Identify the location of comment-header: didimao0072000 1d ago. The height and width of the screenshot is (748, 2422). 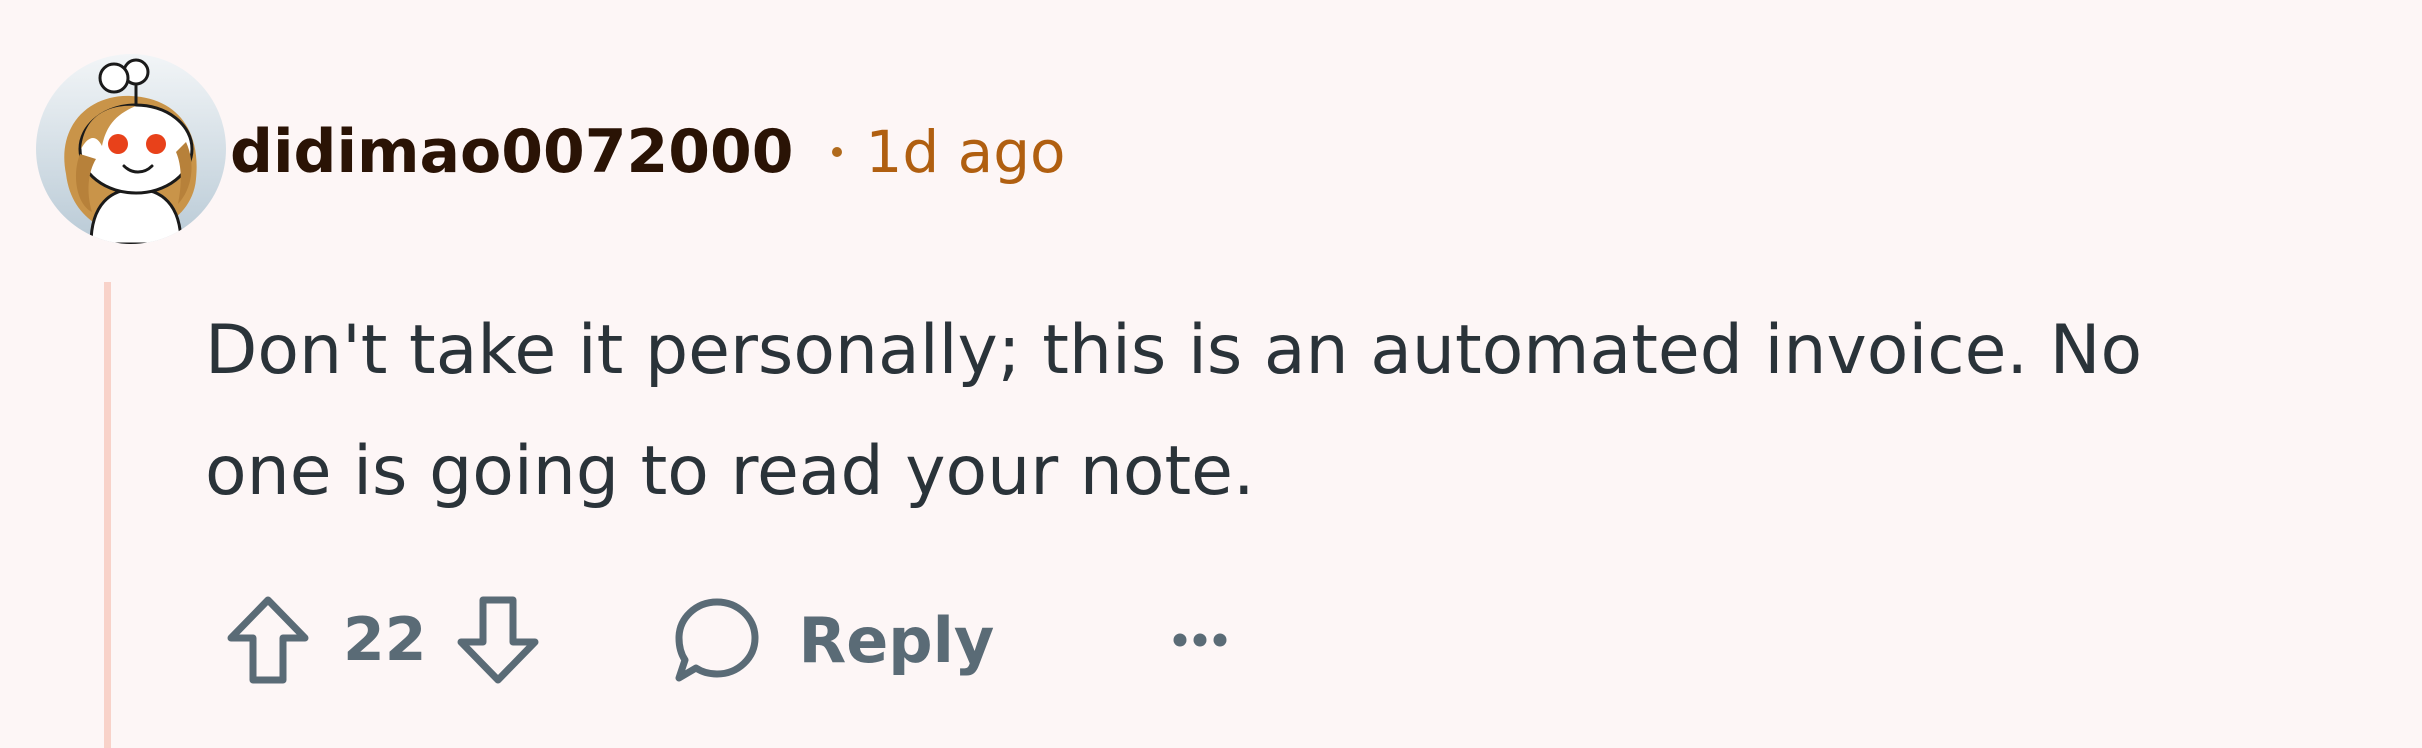
(648, 152).